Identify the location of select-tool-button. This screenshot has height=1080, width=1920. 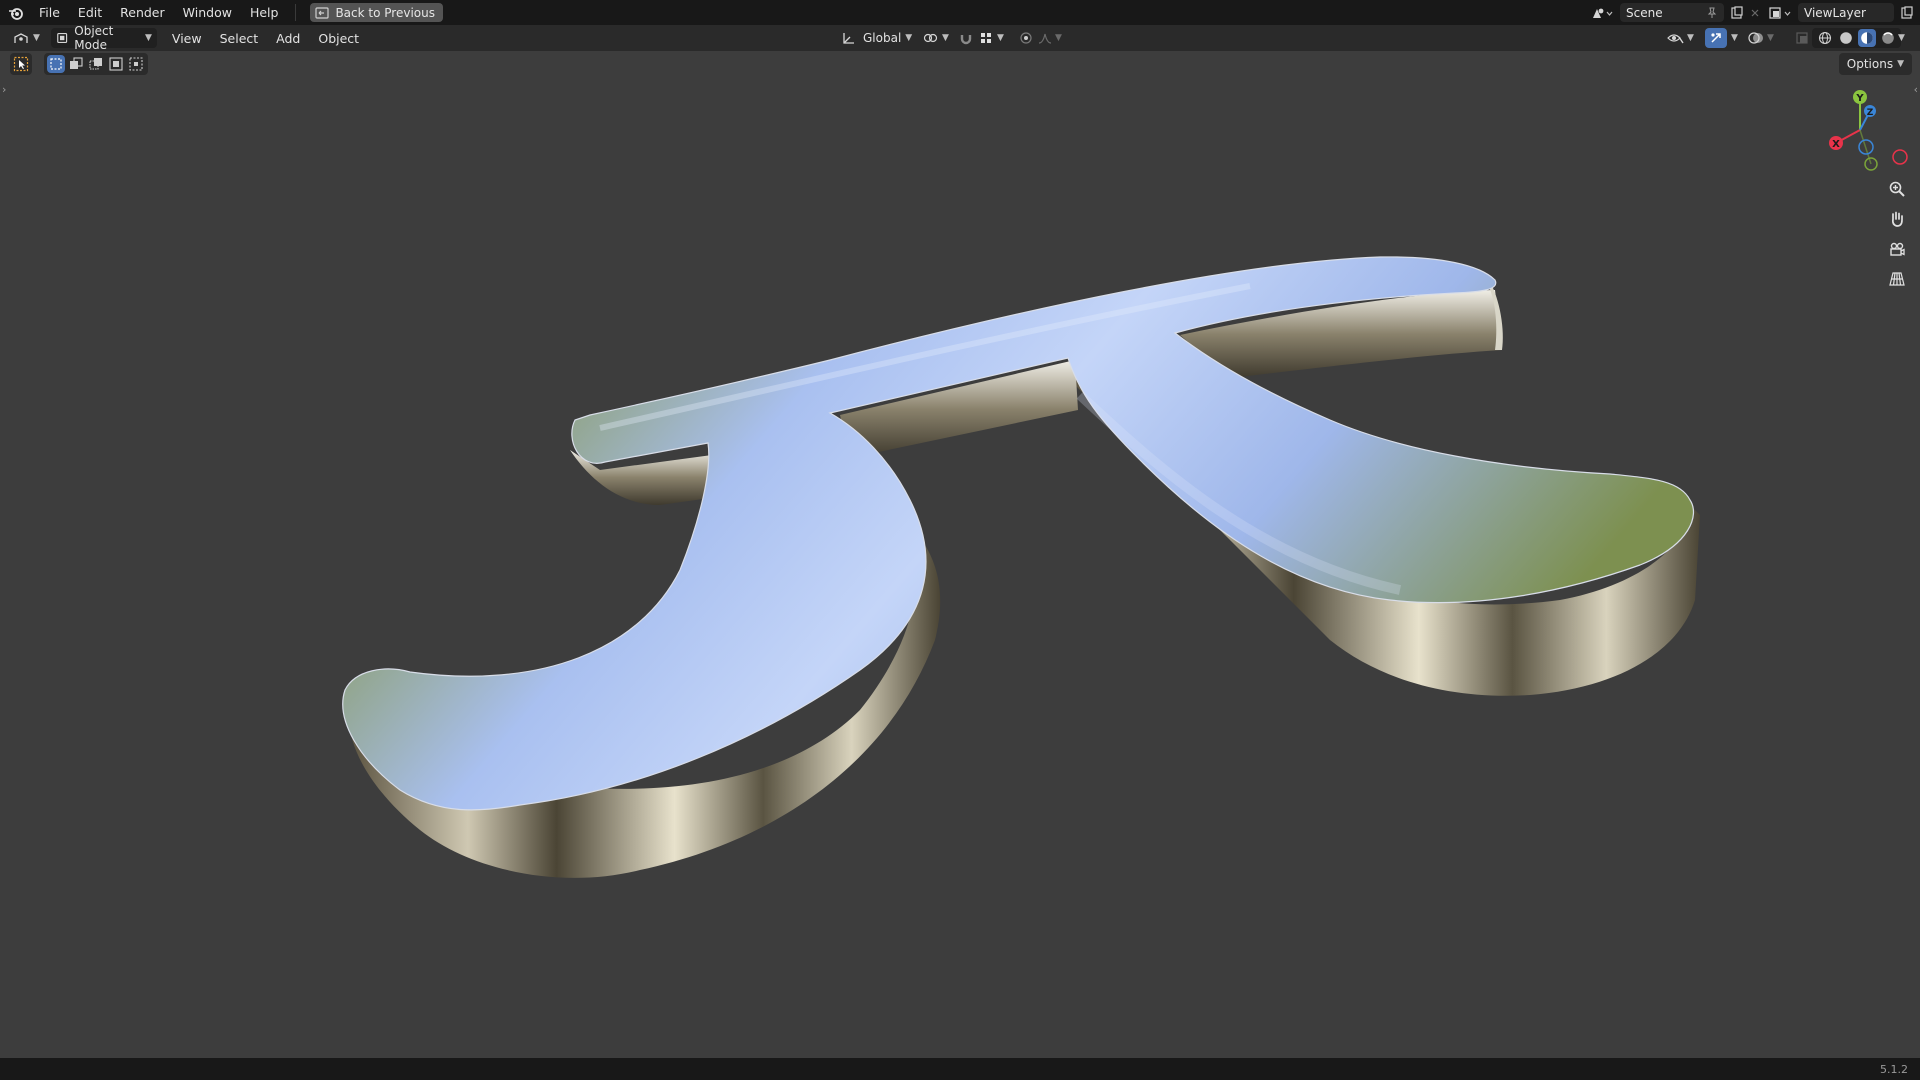
(21, 64).